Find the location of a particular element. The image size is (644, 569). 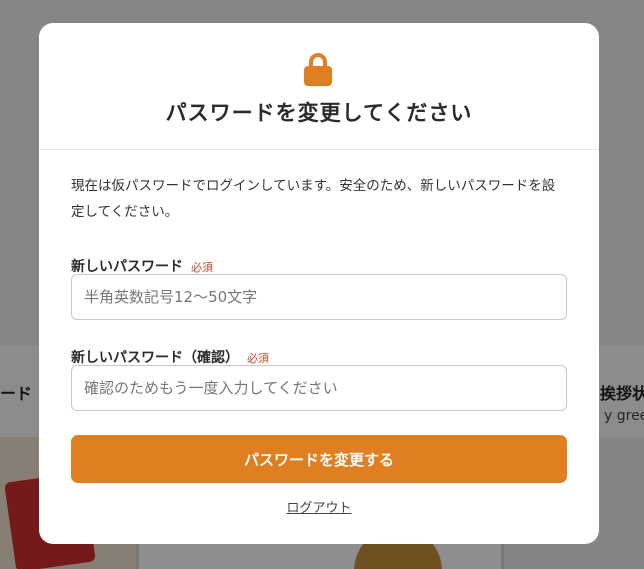

change-password-button: パスワードを変更する is located at coordinates (319, 459).